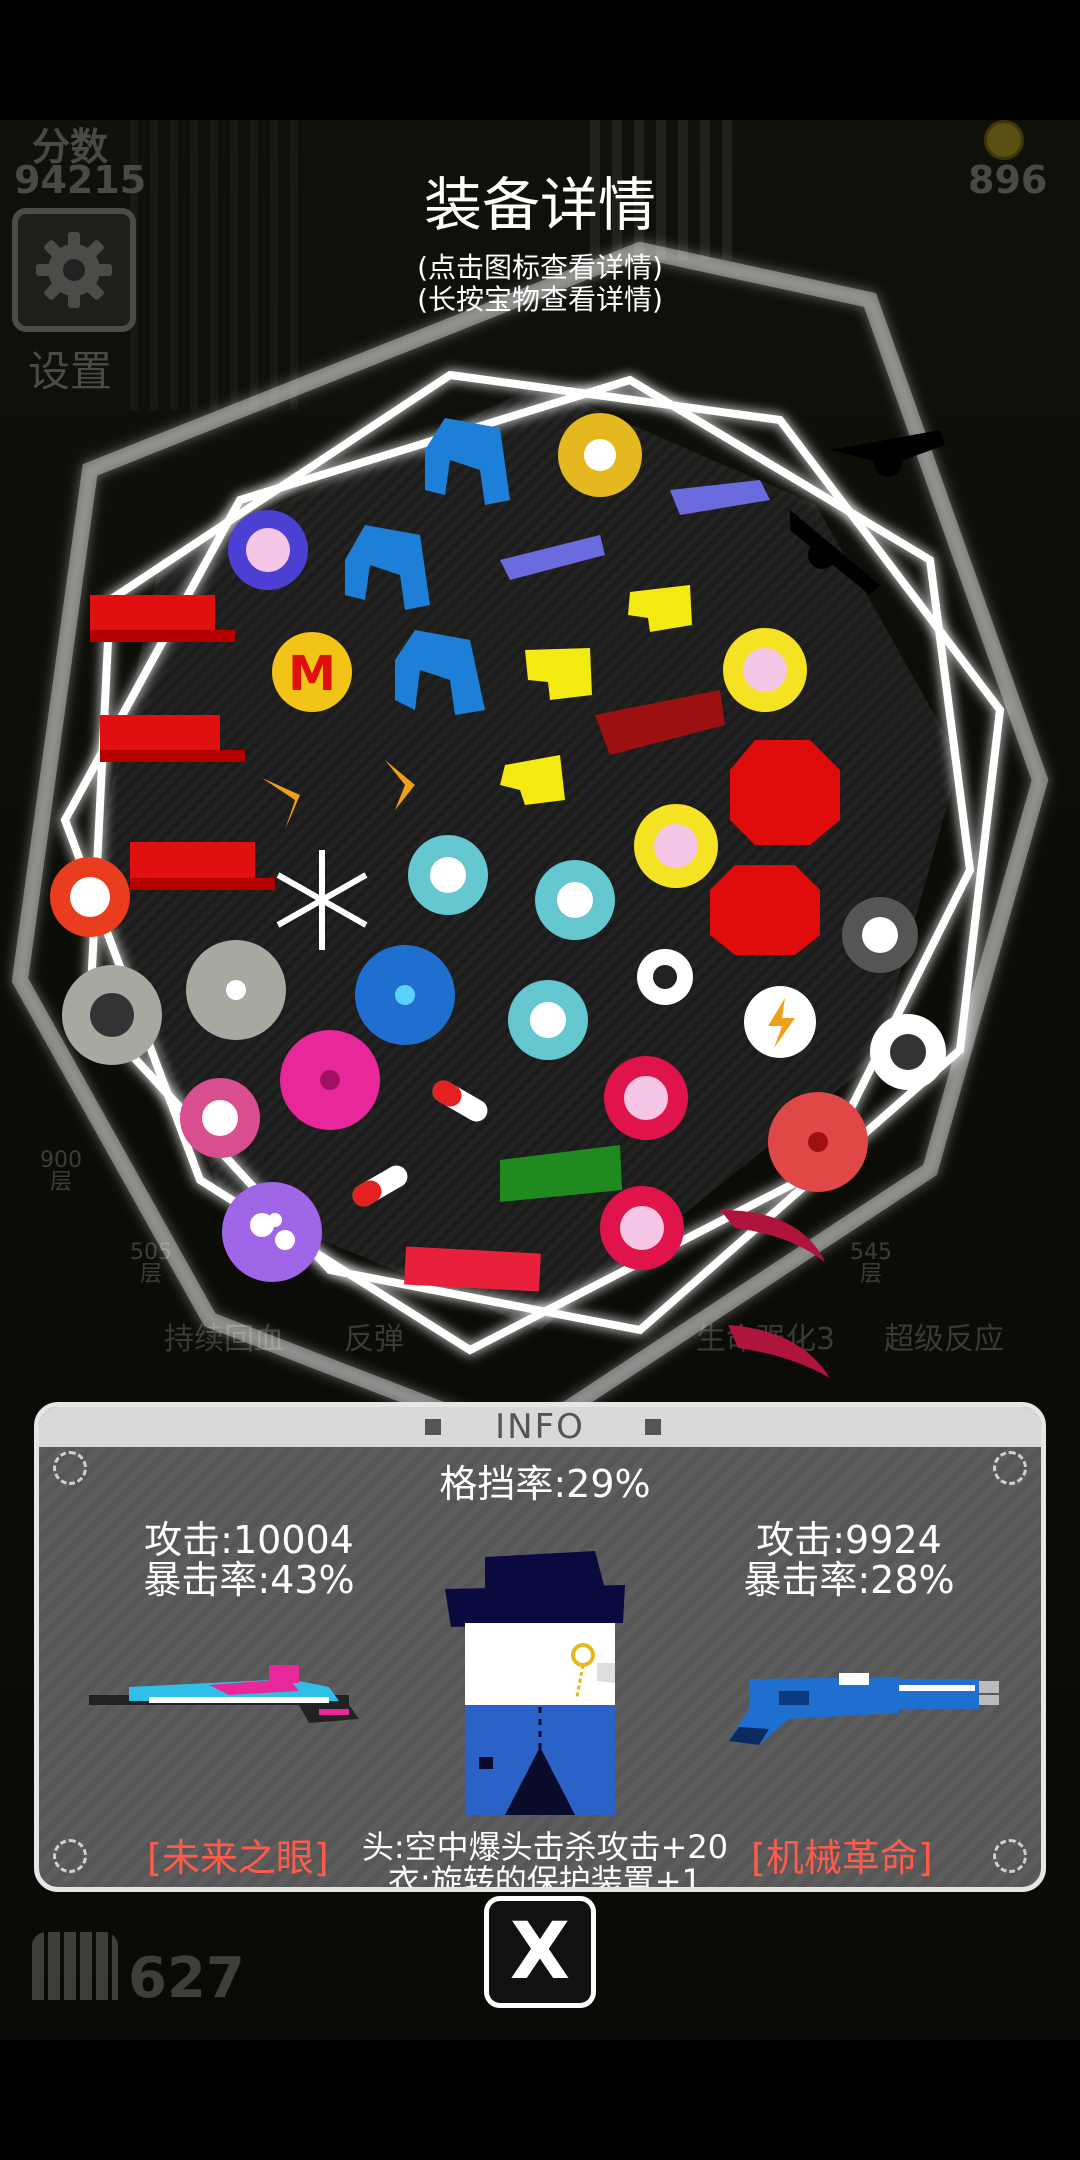  Describe the element at coordinates (268, 550) in the screenshot. I see `purple-gear-item` at that location.